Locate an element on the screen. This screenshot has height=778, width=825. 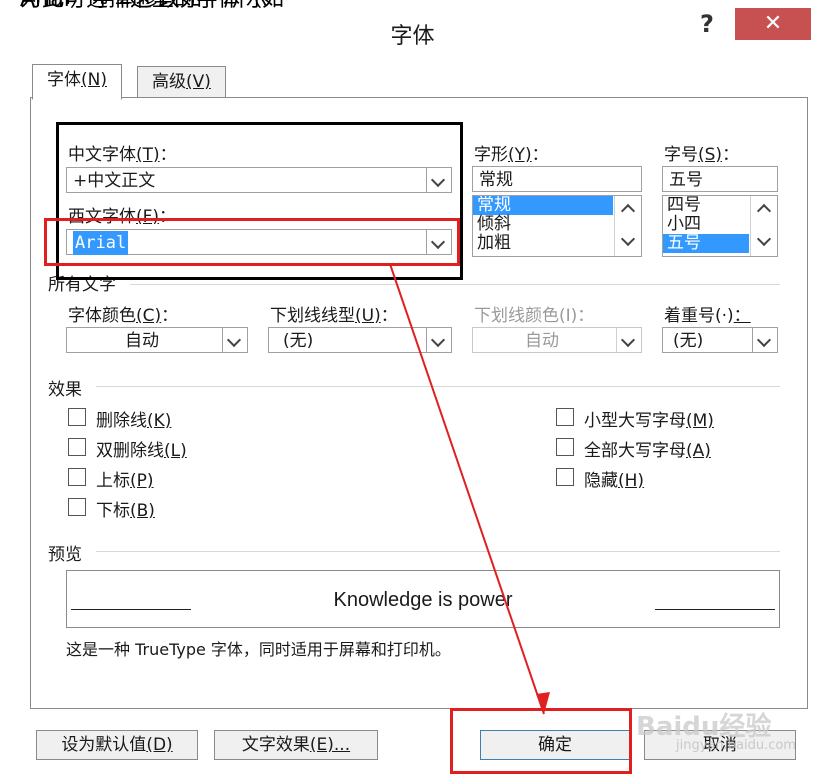
annotation-arrow is located at coordinates (469, 489).